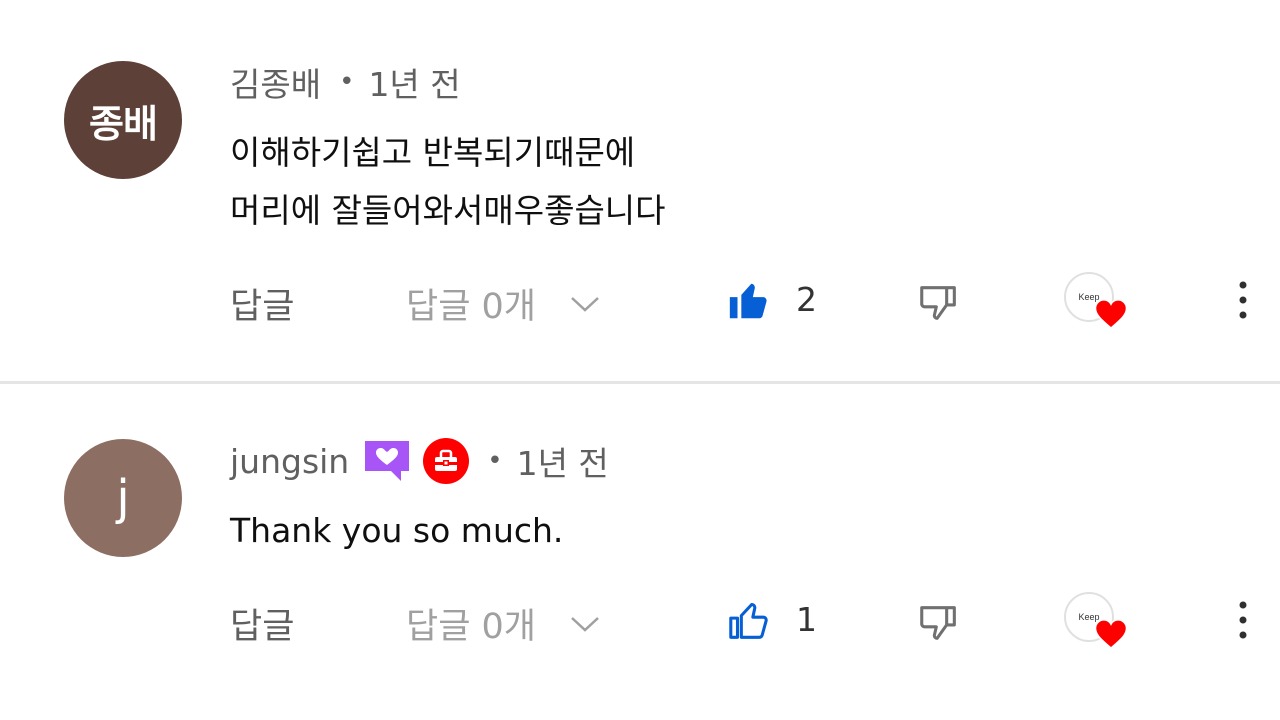  What do you see at coordinates (387, 461) in the screenshot?
I see `member-badge-icon` at bounding box center [387, 461].